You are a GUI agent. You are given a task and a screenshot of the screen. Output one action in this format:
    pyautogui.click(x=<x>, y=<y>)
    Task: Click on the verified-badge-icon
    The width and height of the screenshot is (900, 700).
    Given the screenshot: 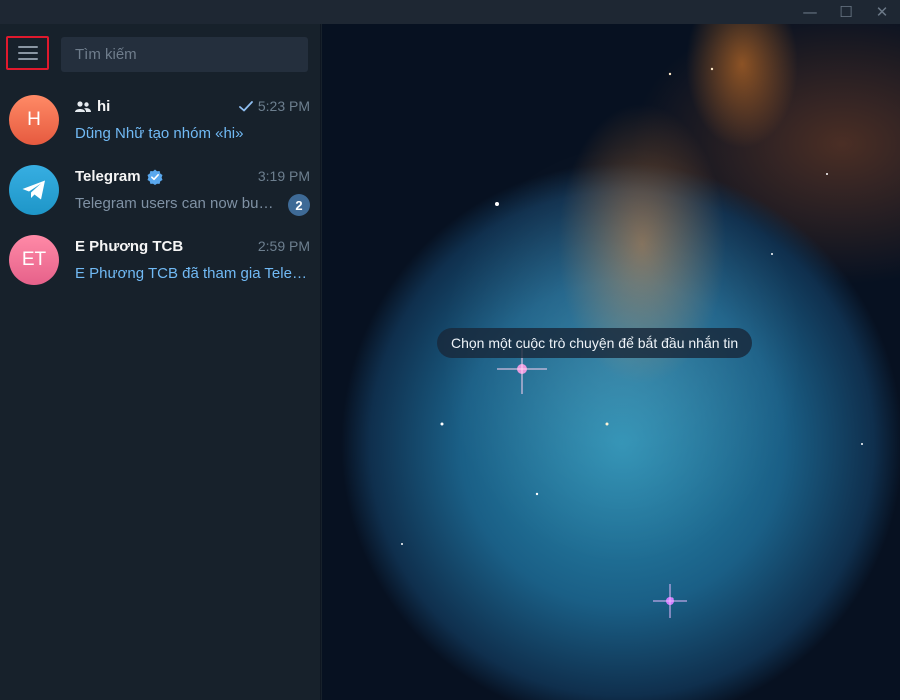 What is the action you would take?
    pyautogui.click(x=155, y=177)
    